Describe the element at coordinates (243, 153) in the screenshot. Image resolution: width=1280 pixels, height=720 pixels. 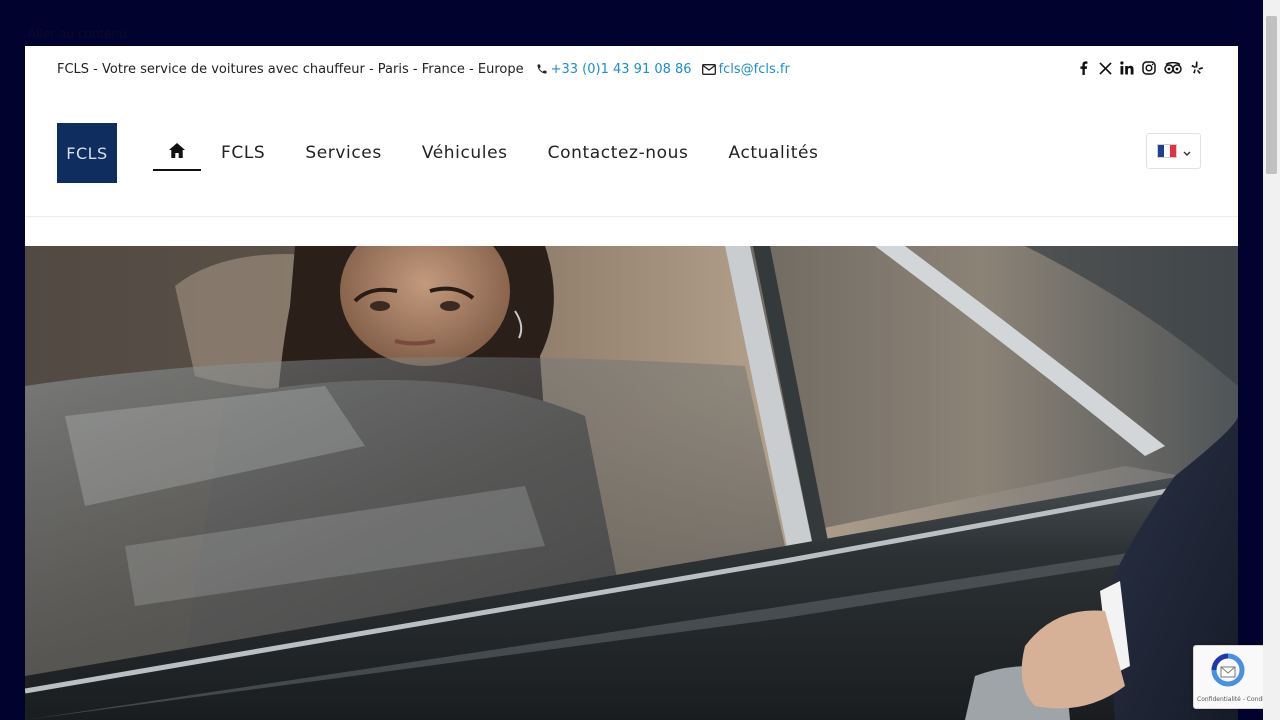
I see `nav-item-fcls: FCLS` at that location.